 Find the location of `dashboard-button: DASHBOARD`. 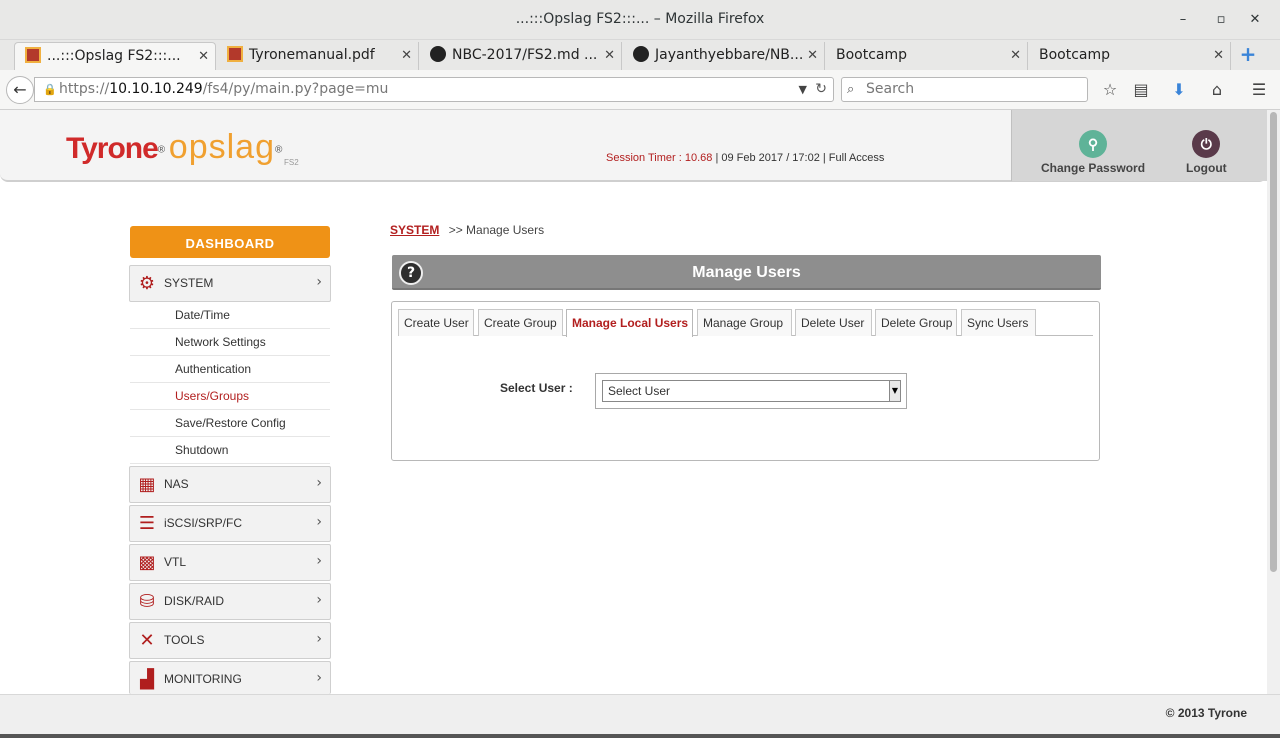

dashboard-button: DASHBOARD is located at coordinates (230, 242).